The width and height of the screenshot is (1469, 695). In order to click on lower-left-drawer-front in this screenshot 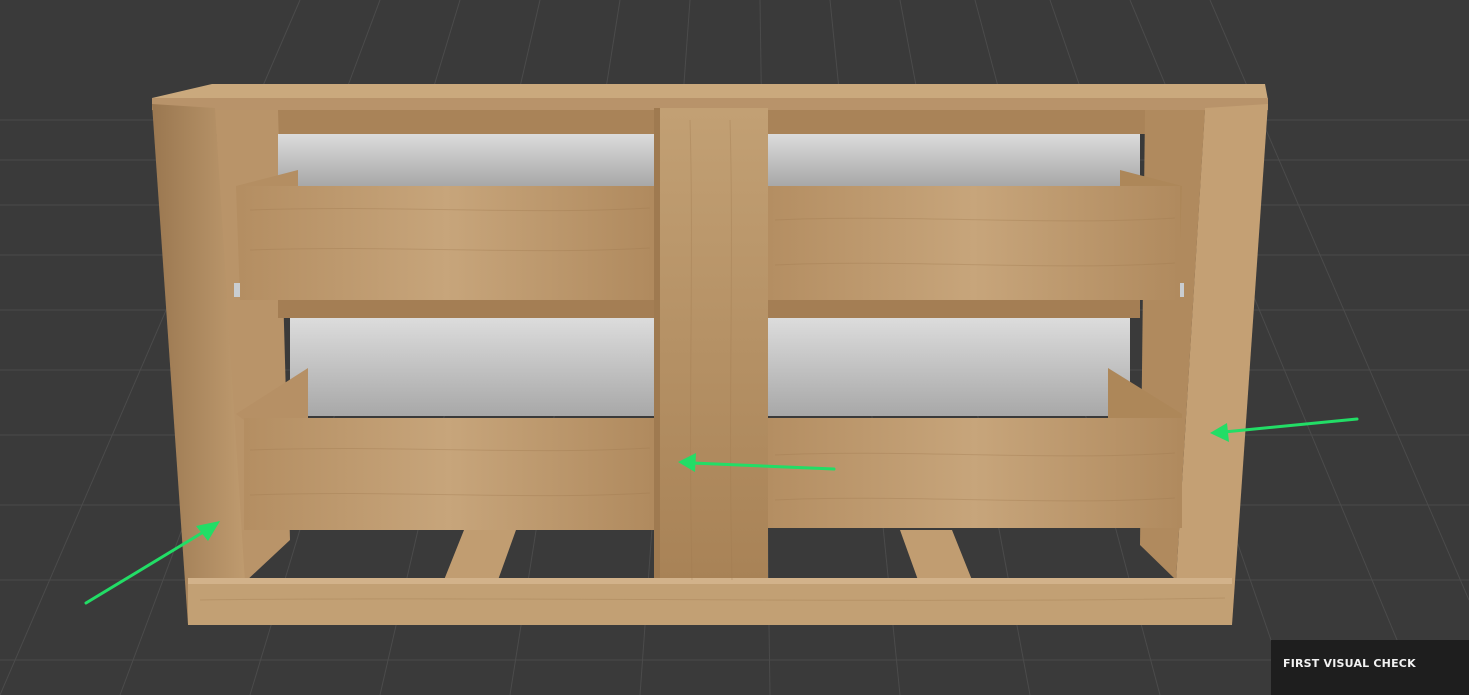, I will do `click(449, 474)`.